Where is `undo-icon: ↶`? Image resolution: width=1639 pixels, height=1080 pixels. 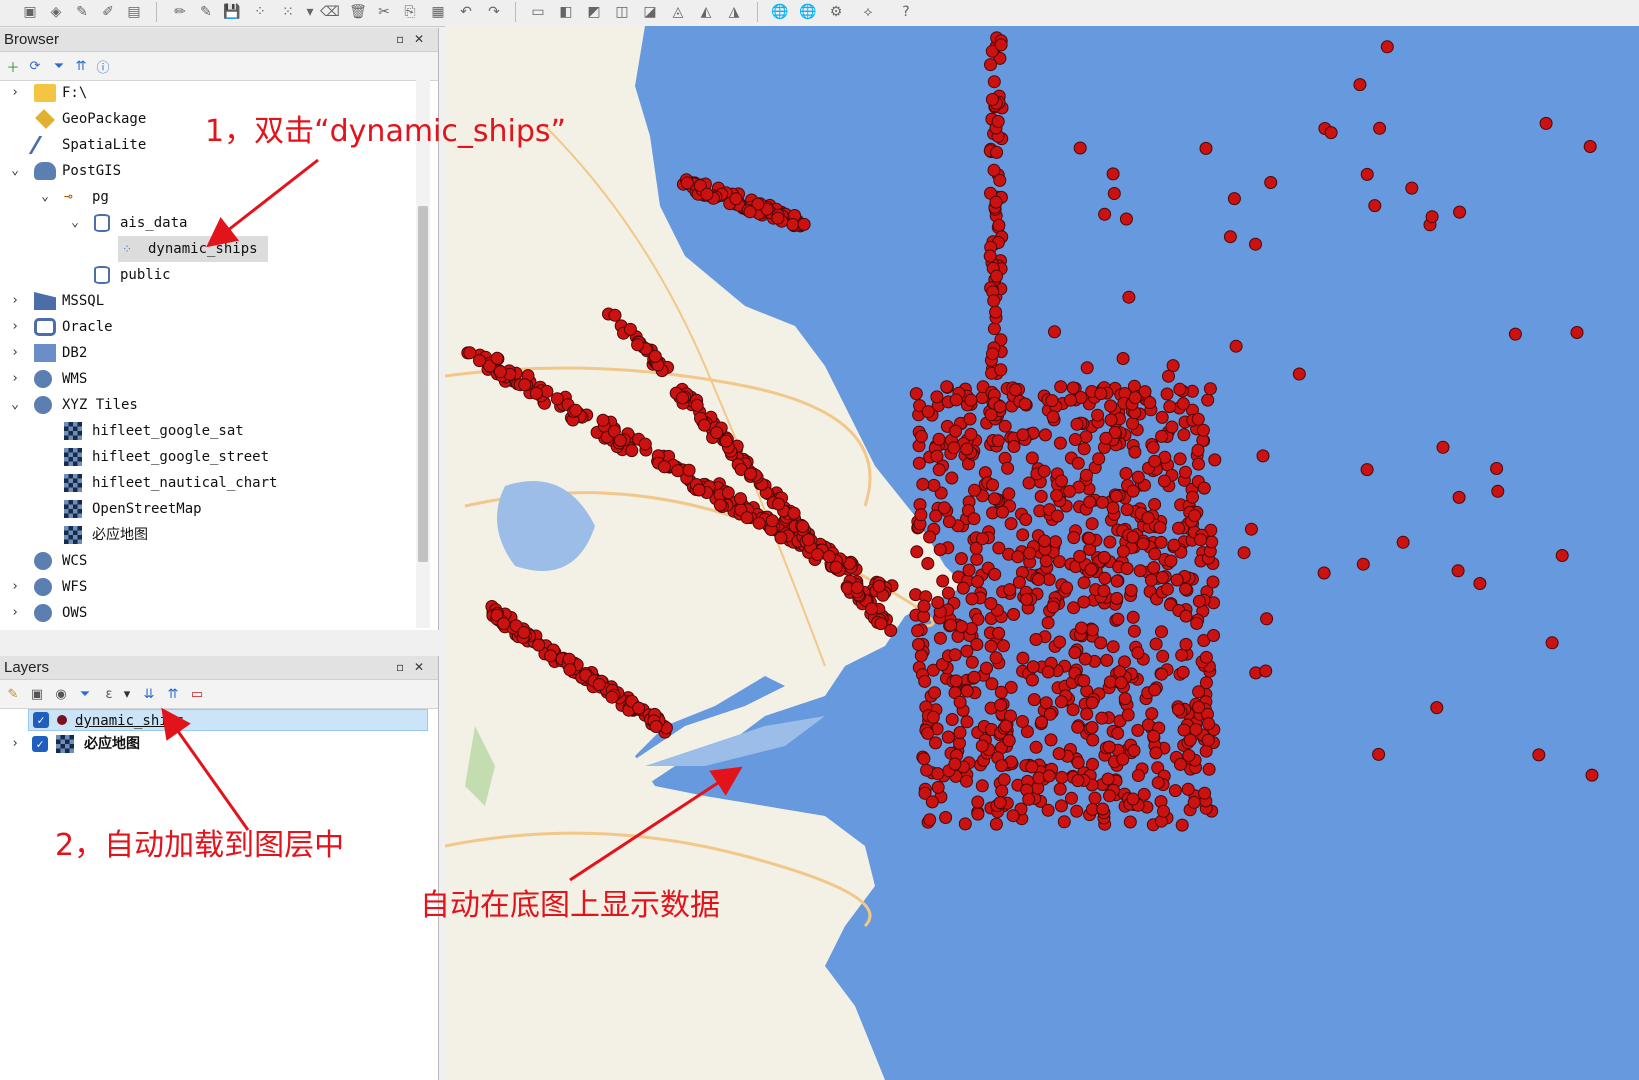 undo-icon: ↶ is located at coordinates (466, 12).